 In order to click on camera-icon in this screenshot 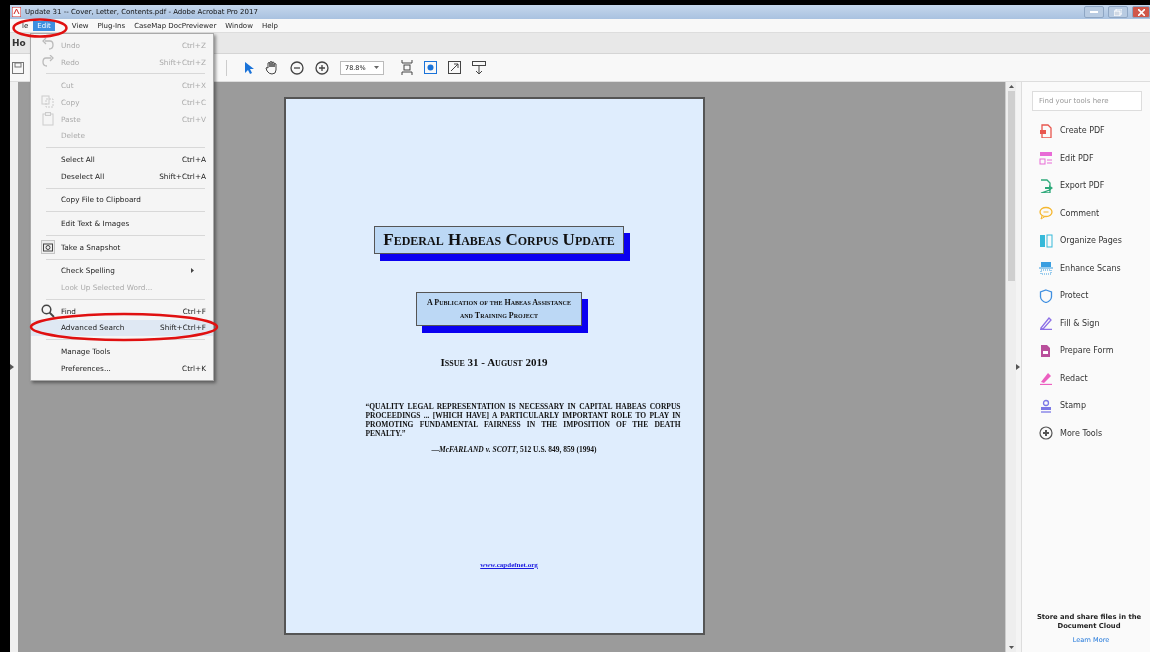, I will do `click(48, 247)`.